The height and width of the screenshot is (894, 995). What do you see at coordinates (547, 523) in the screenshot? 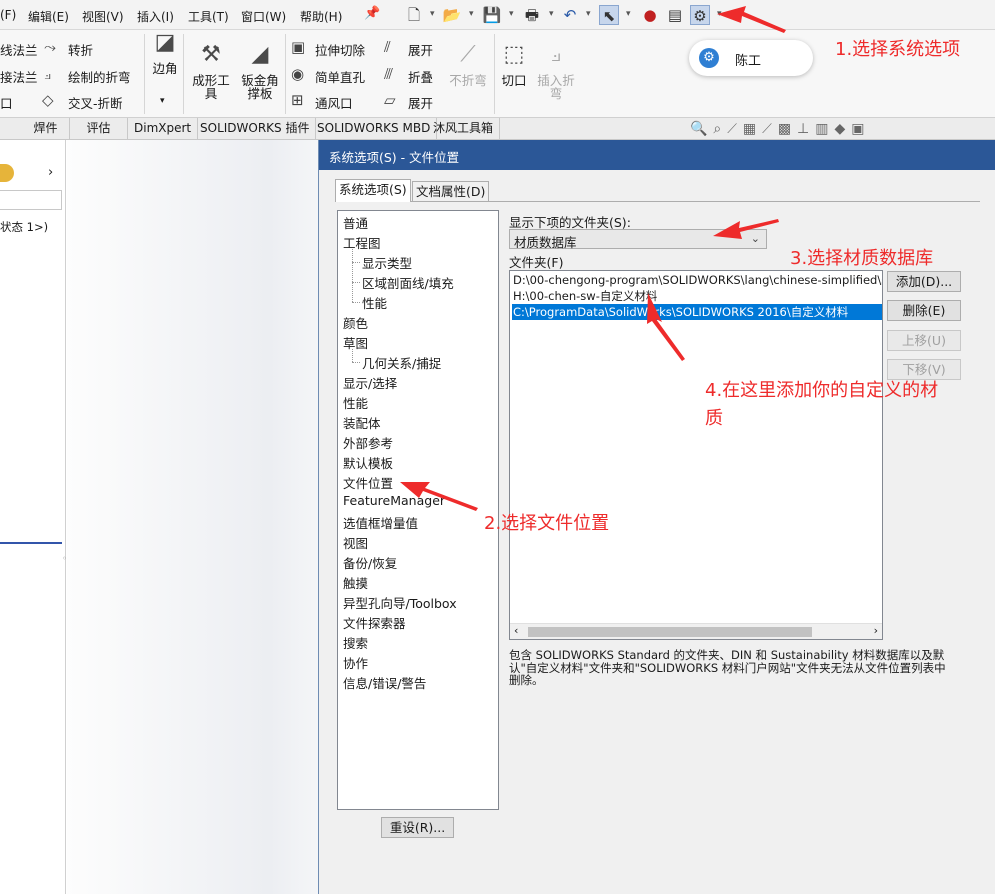
I see `annotation-step-2: 2.选择文件位置` at bounding box center [547, 523].